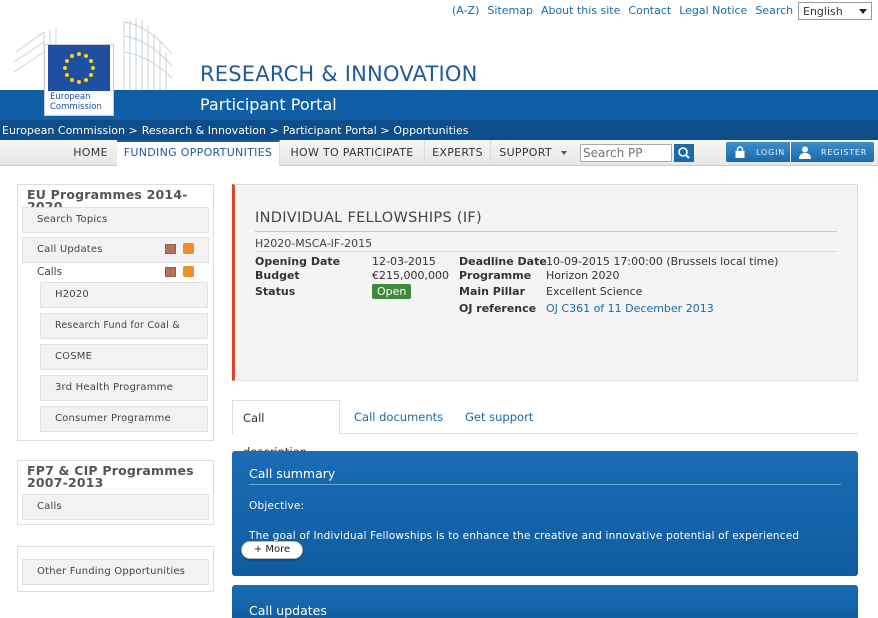 The height and width of the screenshot is (618, 878). What do you see at coordinates (91, 153) in the screenshot?
I see `nav-home: HOME` at bounding box center [91, 153].